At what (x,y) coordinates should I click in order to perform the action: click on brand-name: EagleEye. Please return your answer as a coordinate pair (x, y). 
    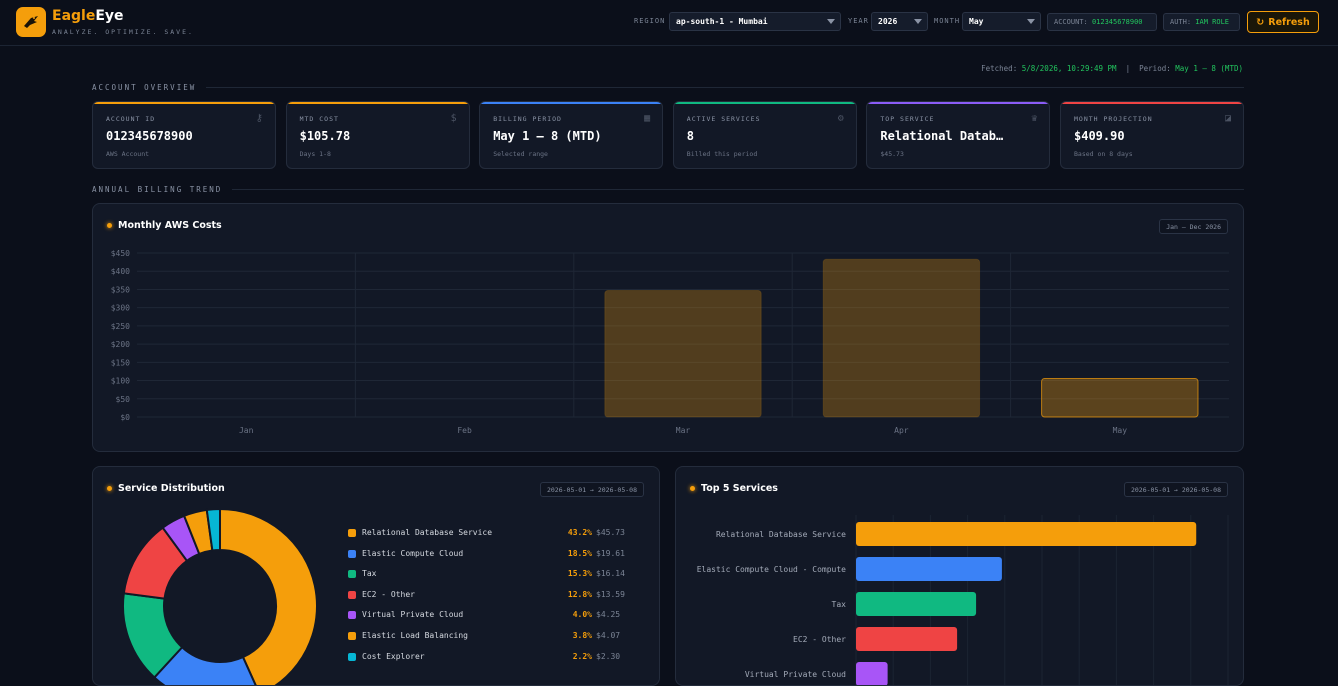
    Looking at the image, I should click on (88, 16).